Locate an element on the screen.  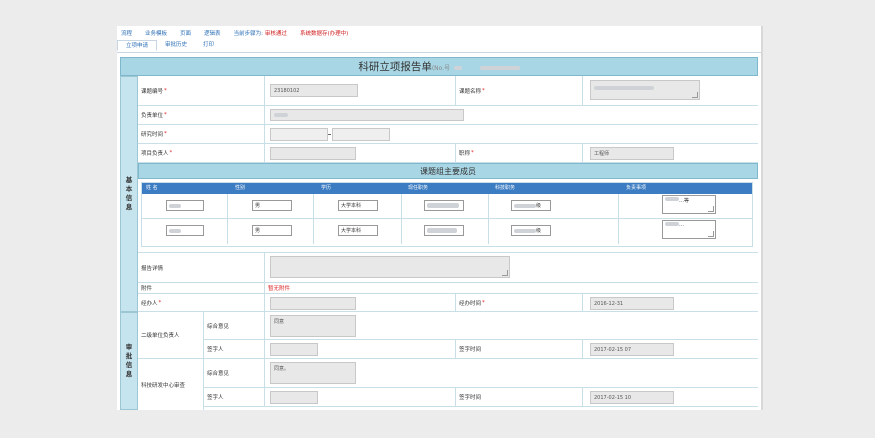
members-header: 姓 名 性别 学历 现任职务 科技职务 负责事项 is located at coordinates (447, 188).